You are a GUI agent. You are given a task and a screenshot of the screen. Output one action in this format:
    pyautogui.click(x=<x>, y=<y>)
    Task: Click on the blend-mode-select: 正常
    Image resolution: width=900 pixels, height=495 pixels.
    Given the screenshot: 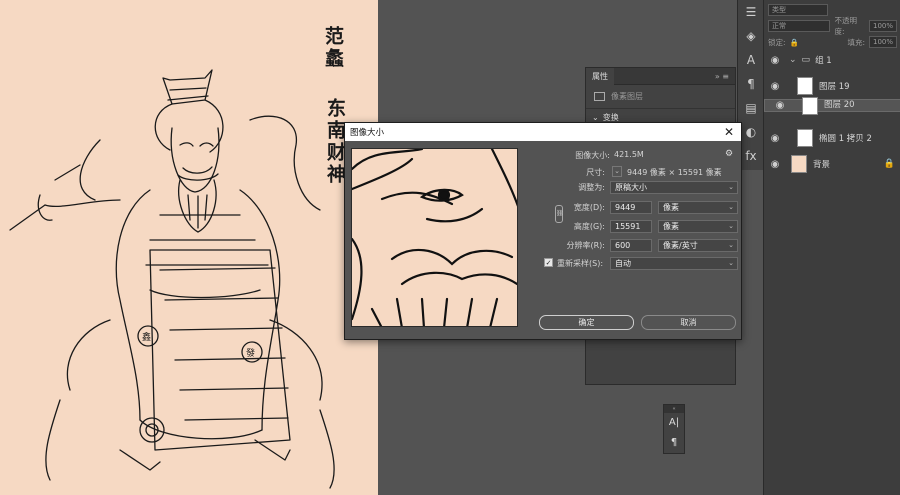 What is the action you would take?
    pyautogui.click(x=799, y=26)
    